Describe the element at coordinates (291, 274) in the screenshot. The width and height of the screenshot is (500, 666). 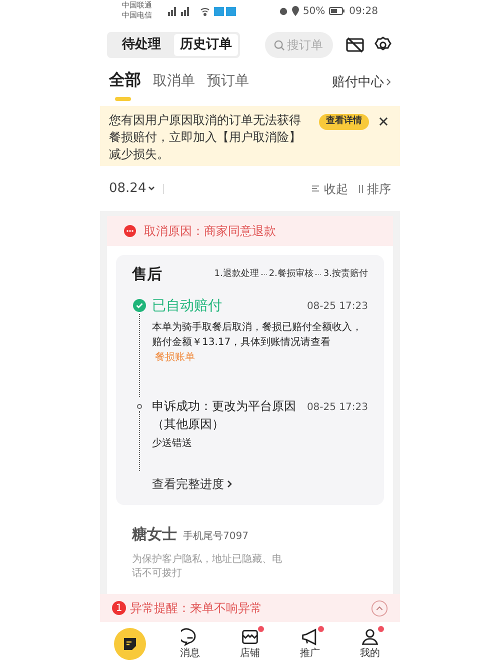
I see `progress-step: 2.餐损审核` at that location.